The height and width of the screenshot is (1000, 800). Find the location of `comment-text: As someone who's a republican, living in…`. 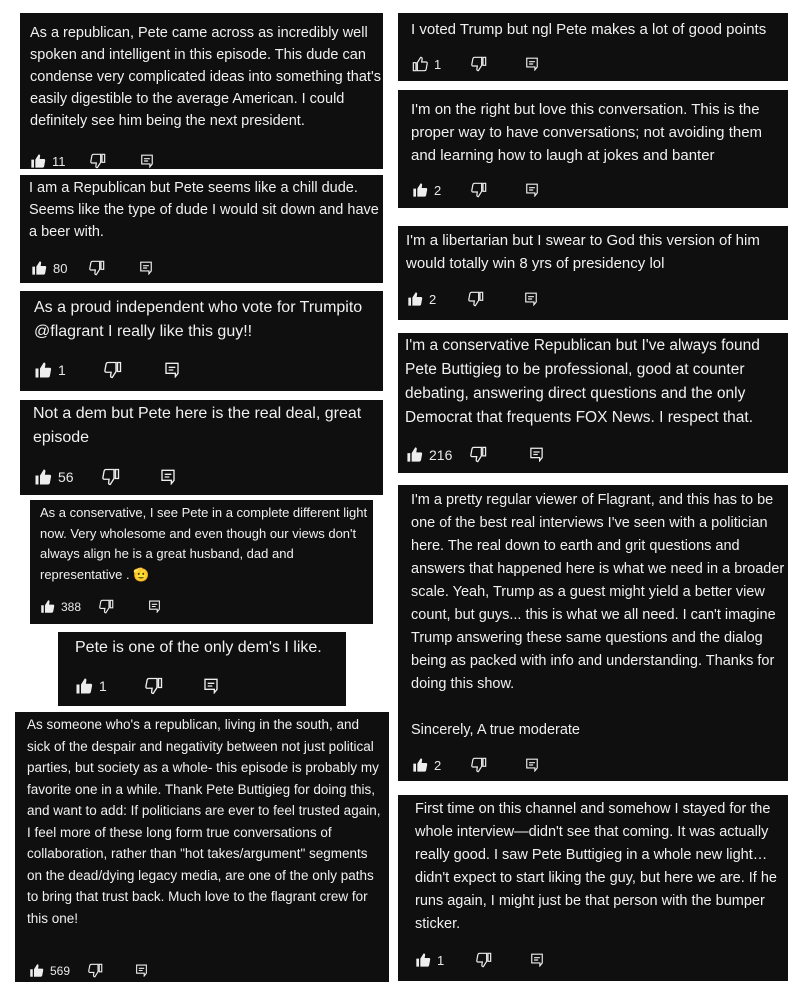

comment-text: As someone who's a republican, living in… is located at coordinates (204, 821).